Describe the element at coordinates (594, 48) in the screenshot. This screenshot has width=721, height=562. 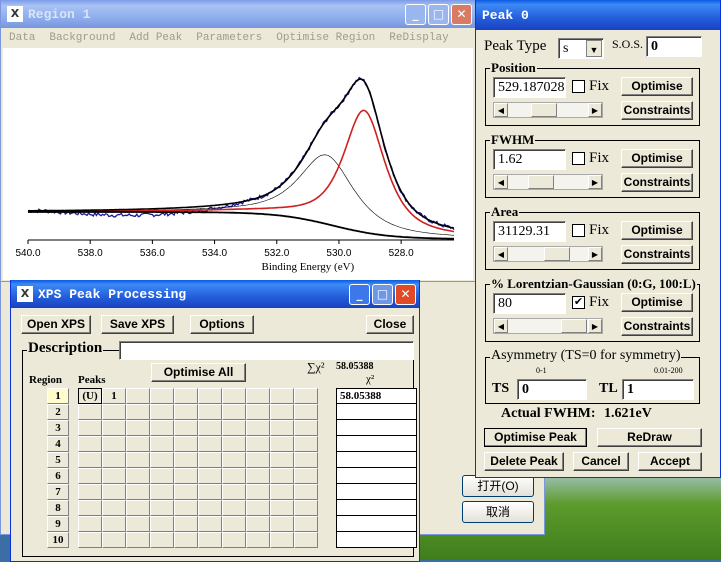
I see `chevron-down-icon: ▼` at that location.